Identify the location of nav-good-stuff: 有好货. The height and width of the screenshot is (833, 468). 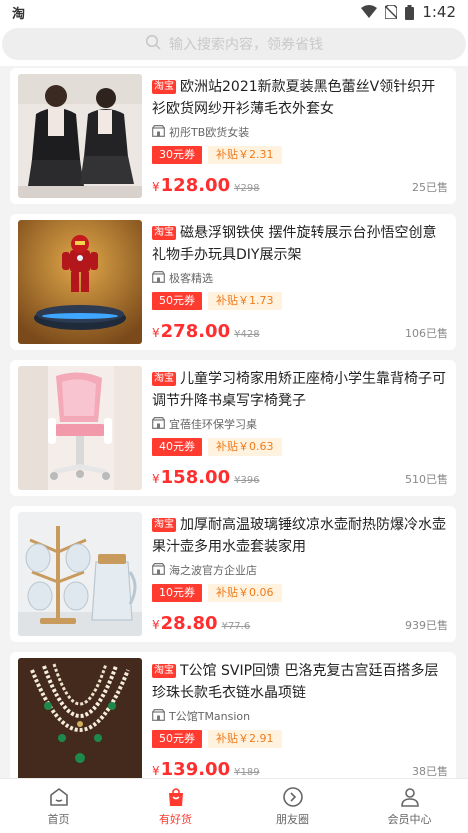
(175, 806).